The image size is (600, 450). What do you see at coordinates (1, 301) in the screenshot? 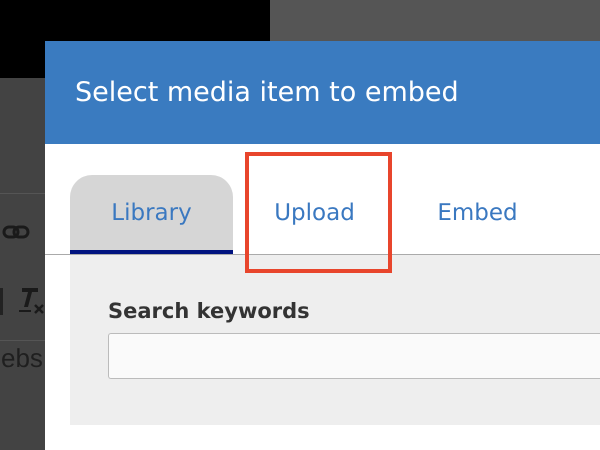
I see `toolbar-separator` at bounding box center [1, 301].